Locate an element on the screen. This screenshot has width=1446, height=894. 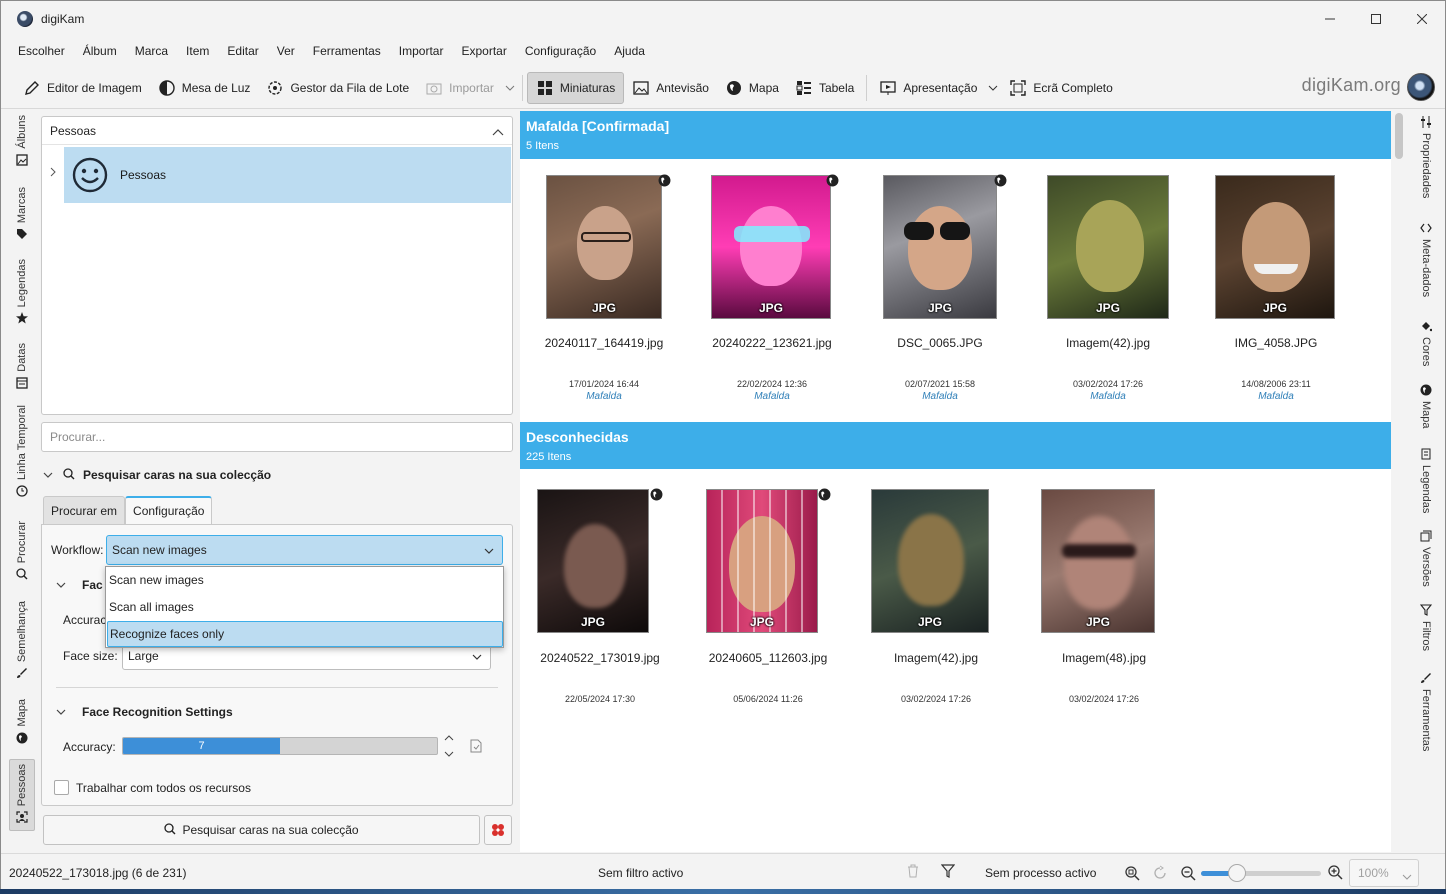
checkbox is located at coordinates (61, 787).